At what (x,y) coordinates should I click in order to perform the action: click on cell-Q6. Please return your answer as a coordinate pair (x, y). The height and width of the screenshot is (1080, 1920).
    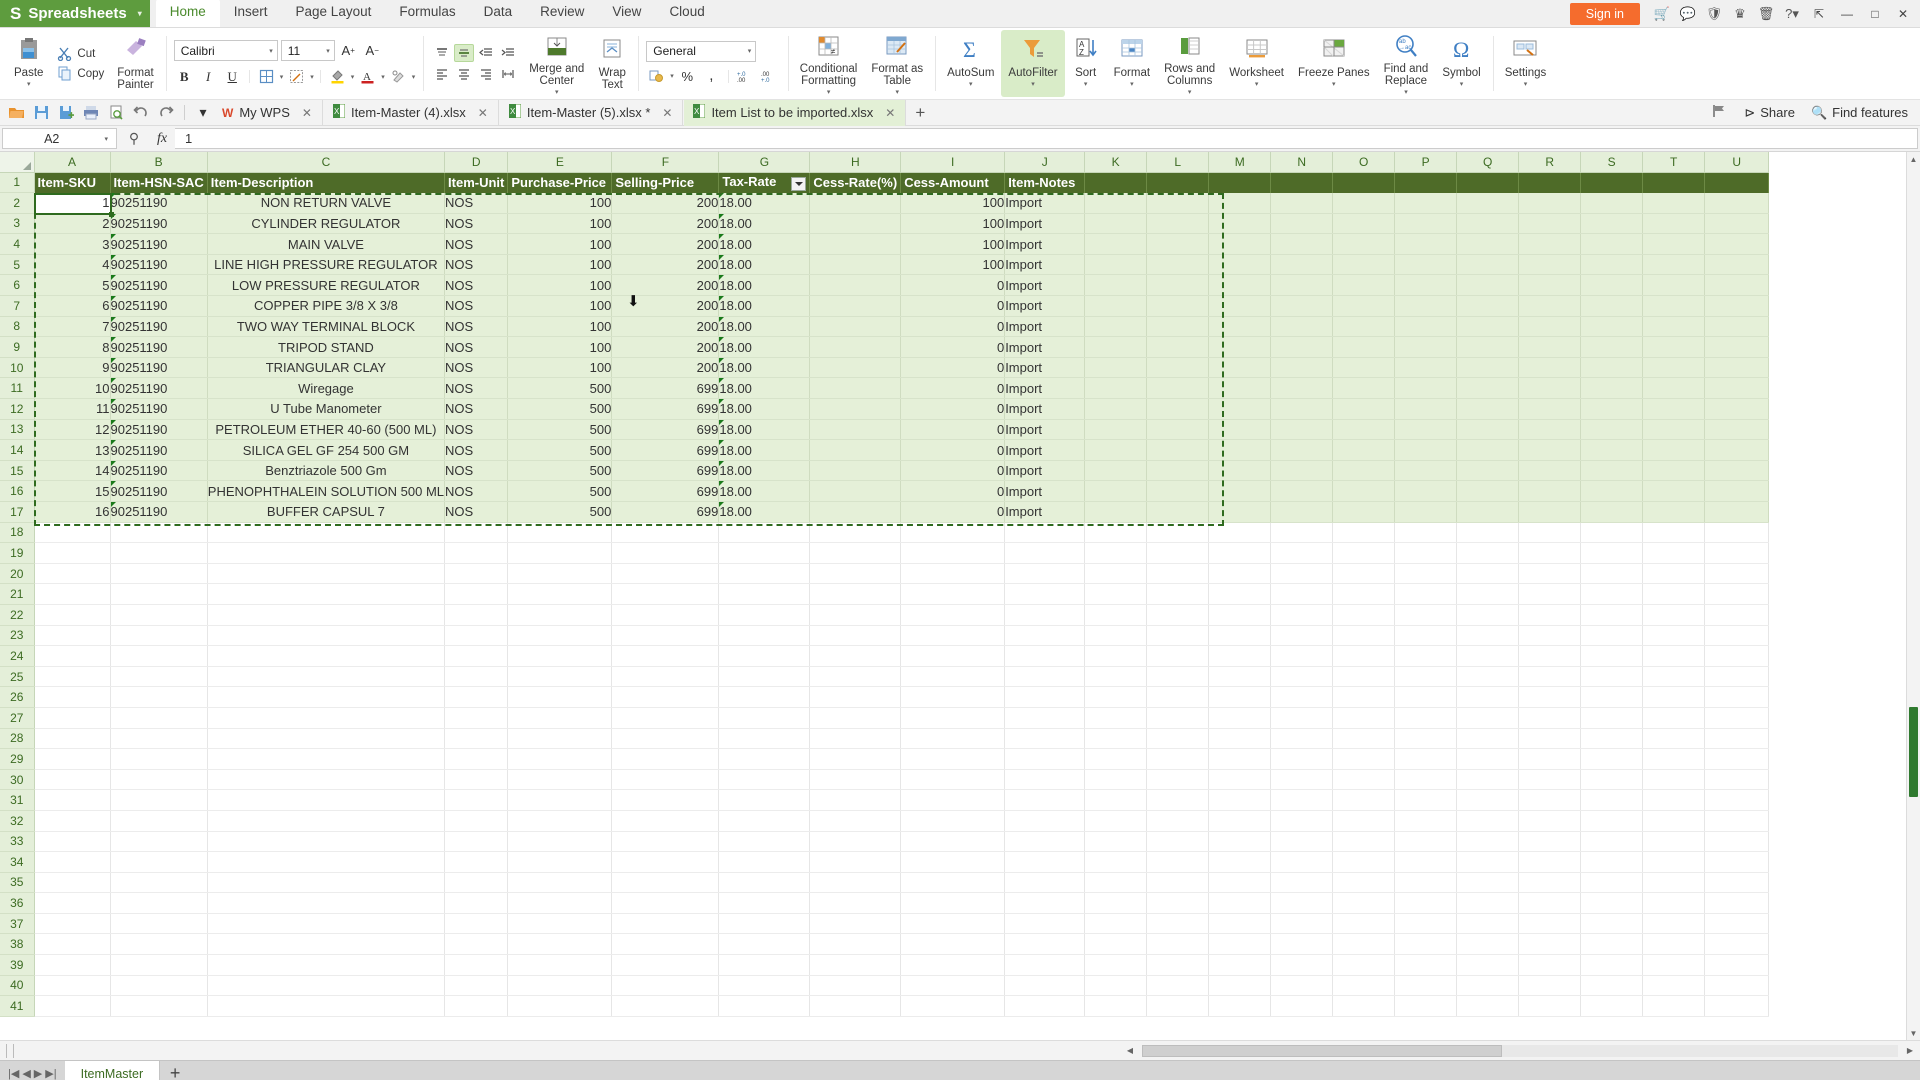
    Looking at the image, I should click on (1488, 285).